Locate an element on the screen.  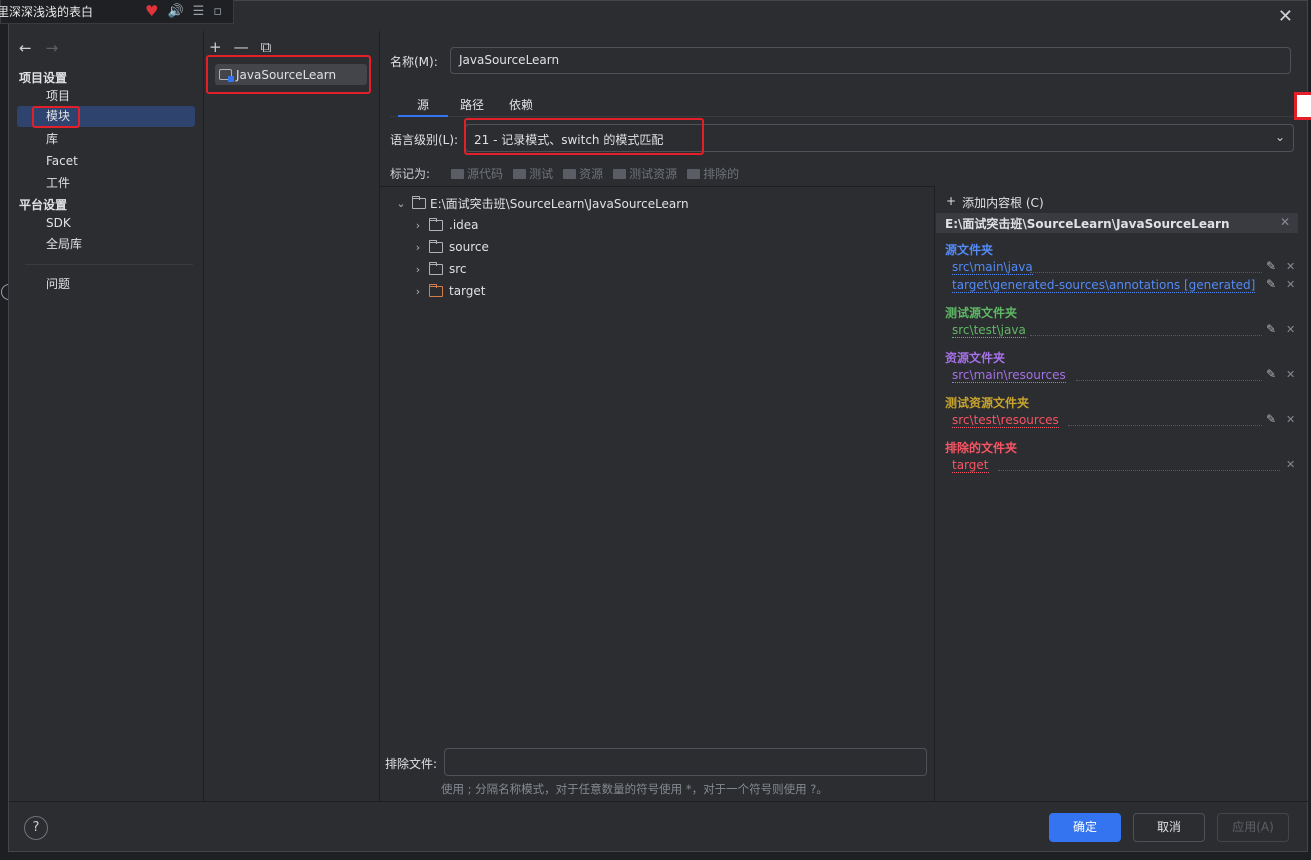
close-icon: ✕ is located at coordinates (1285, 17).